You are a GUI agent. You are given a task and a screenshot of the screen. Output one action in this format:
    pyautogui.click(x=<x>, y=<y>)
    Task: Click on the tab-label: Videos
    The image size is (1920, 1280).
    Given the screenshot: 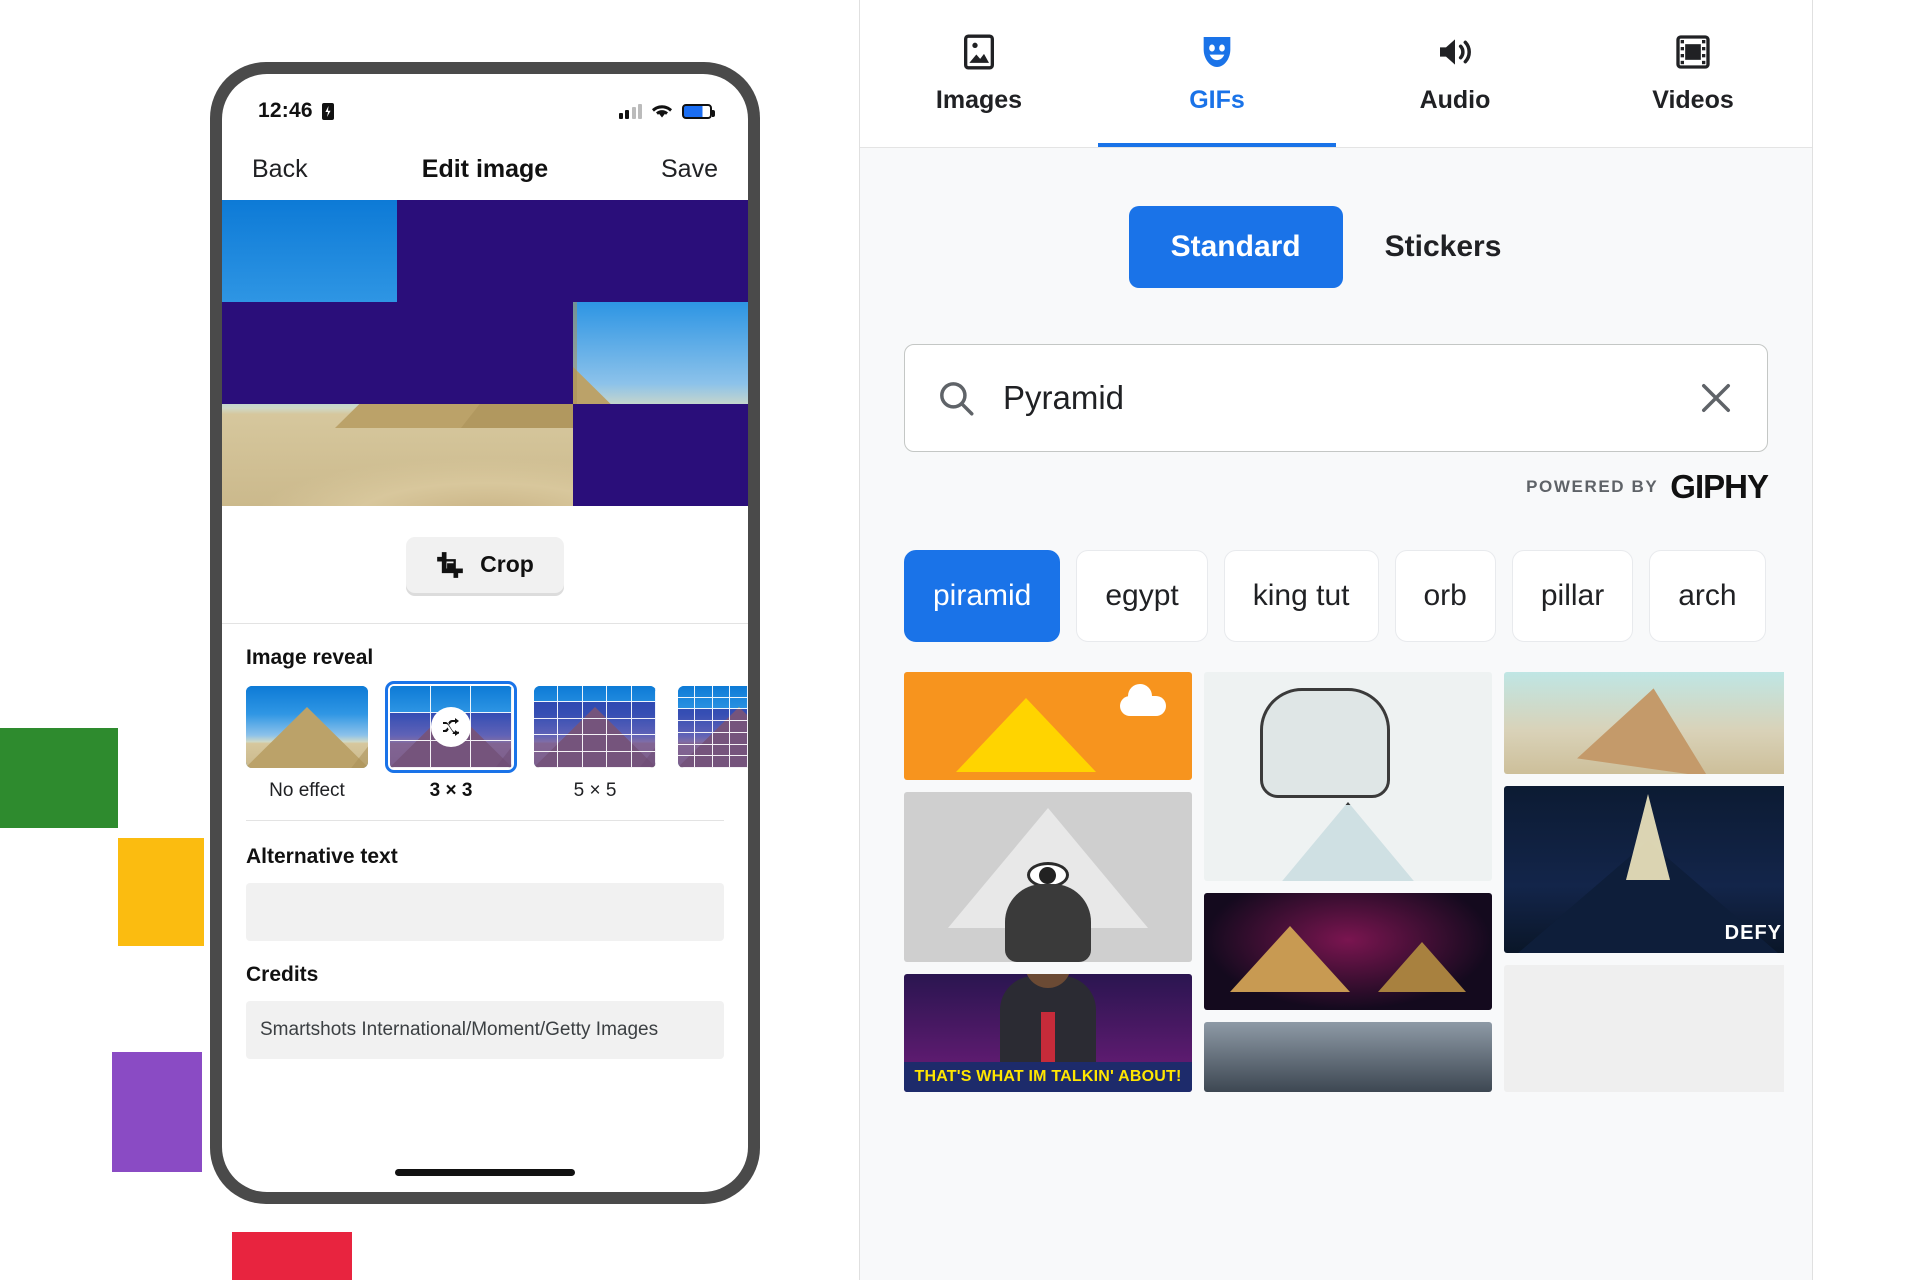 What is the action you would take?
    pyautogui.click(x=1693, y=100)
    